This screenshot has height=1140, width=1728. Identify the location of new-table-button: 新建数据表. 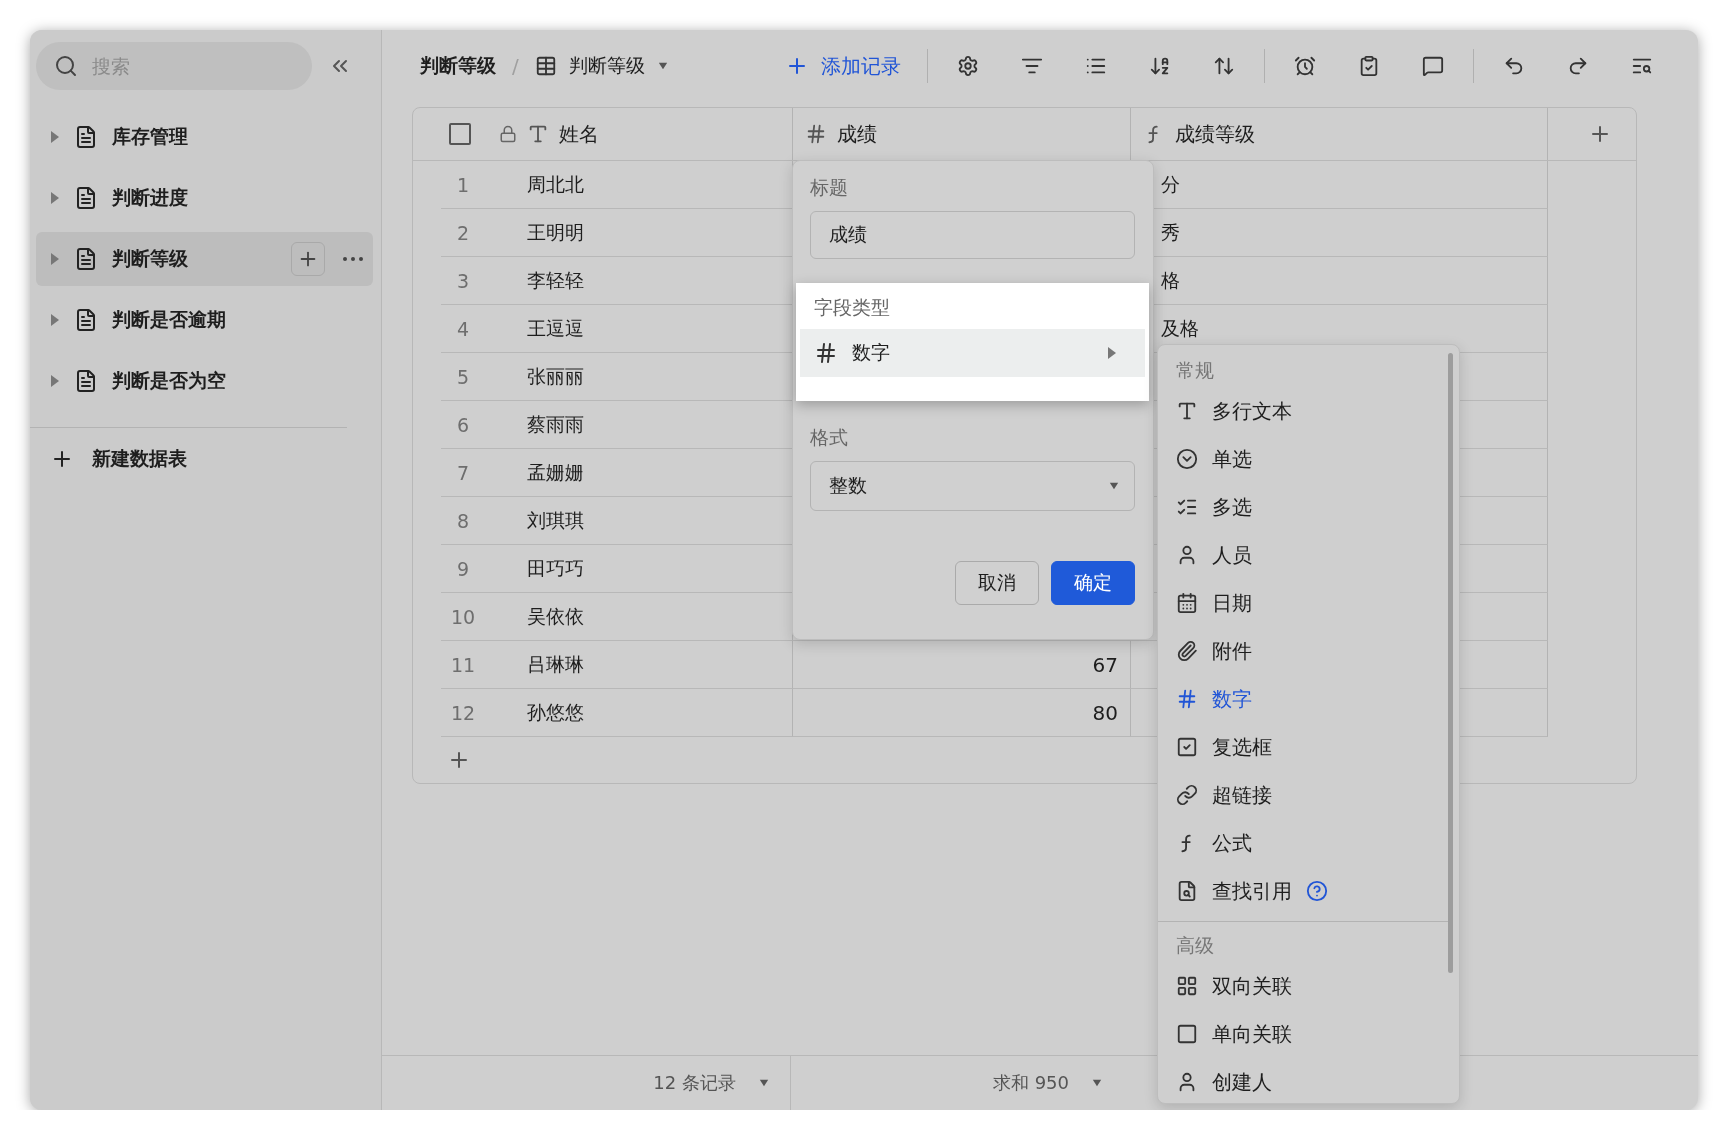
(118, 459).